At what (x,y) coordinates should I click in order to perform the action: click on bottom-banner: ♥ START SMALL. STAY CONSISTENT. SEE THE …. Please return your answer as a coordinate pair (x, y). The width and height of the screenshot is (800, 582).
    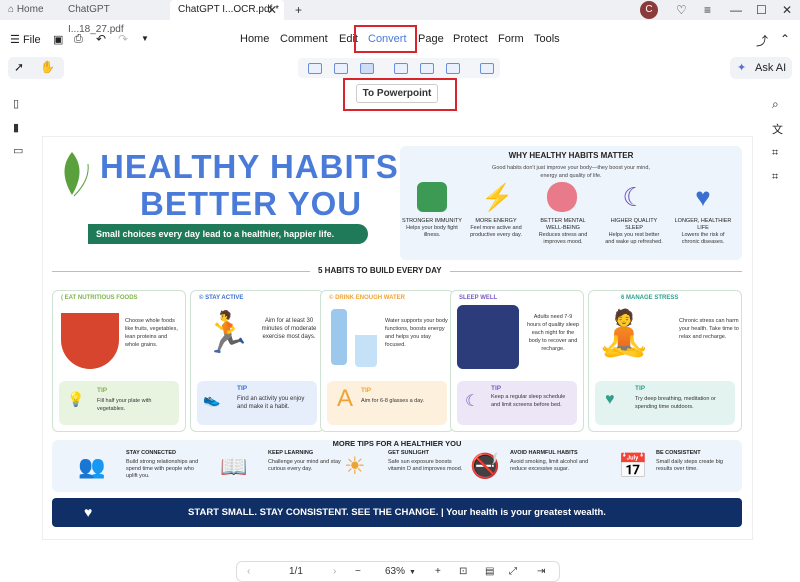
    Looking at the image, I should click on (397, 512).